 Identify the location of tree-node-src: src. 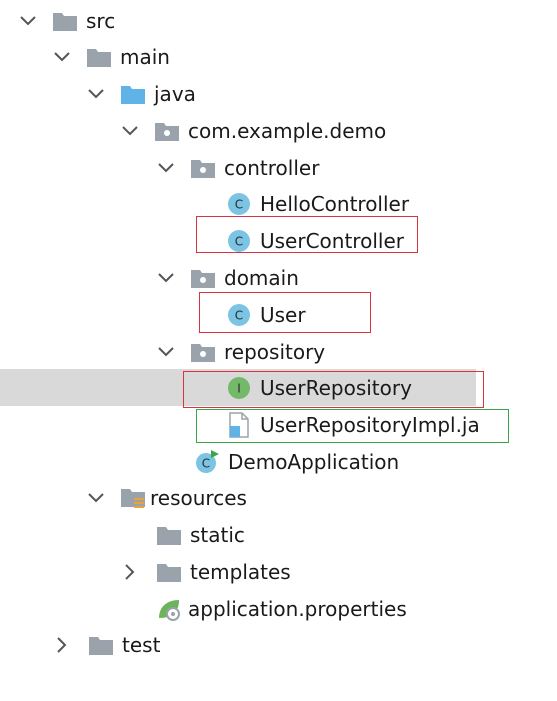
(278, 20).